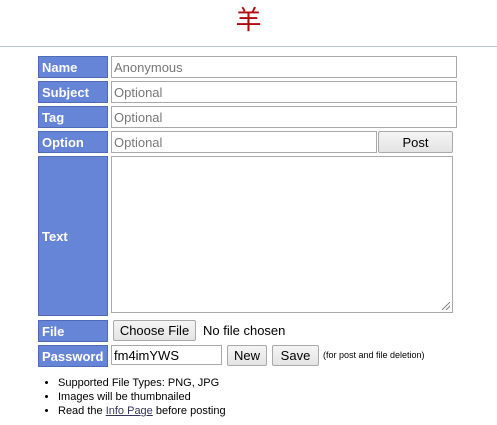  What do you see at coordinates (374, 355) in the screenshot?
I see `password-note: (for post and file deletion)` at bounding box center [374, 355].